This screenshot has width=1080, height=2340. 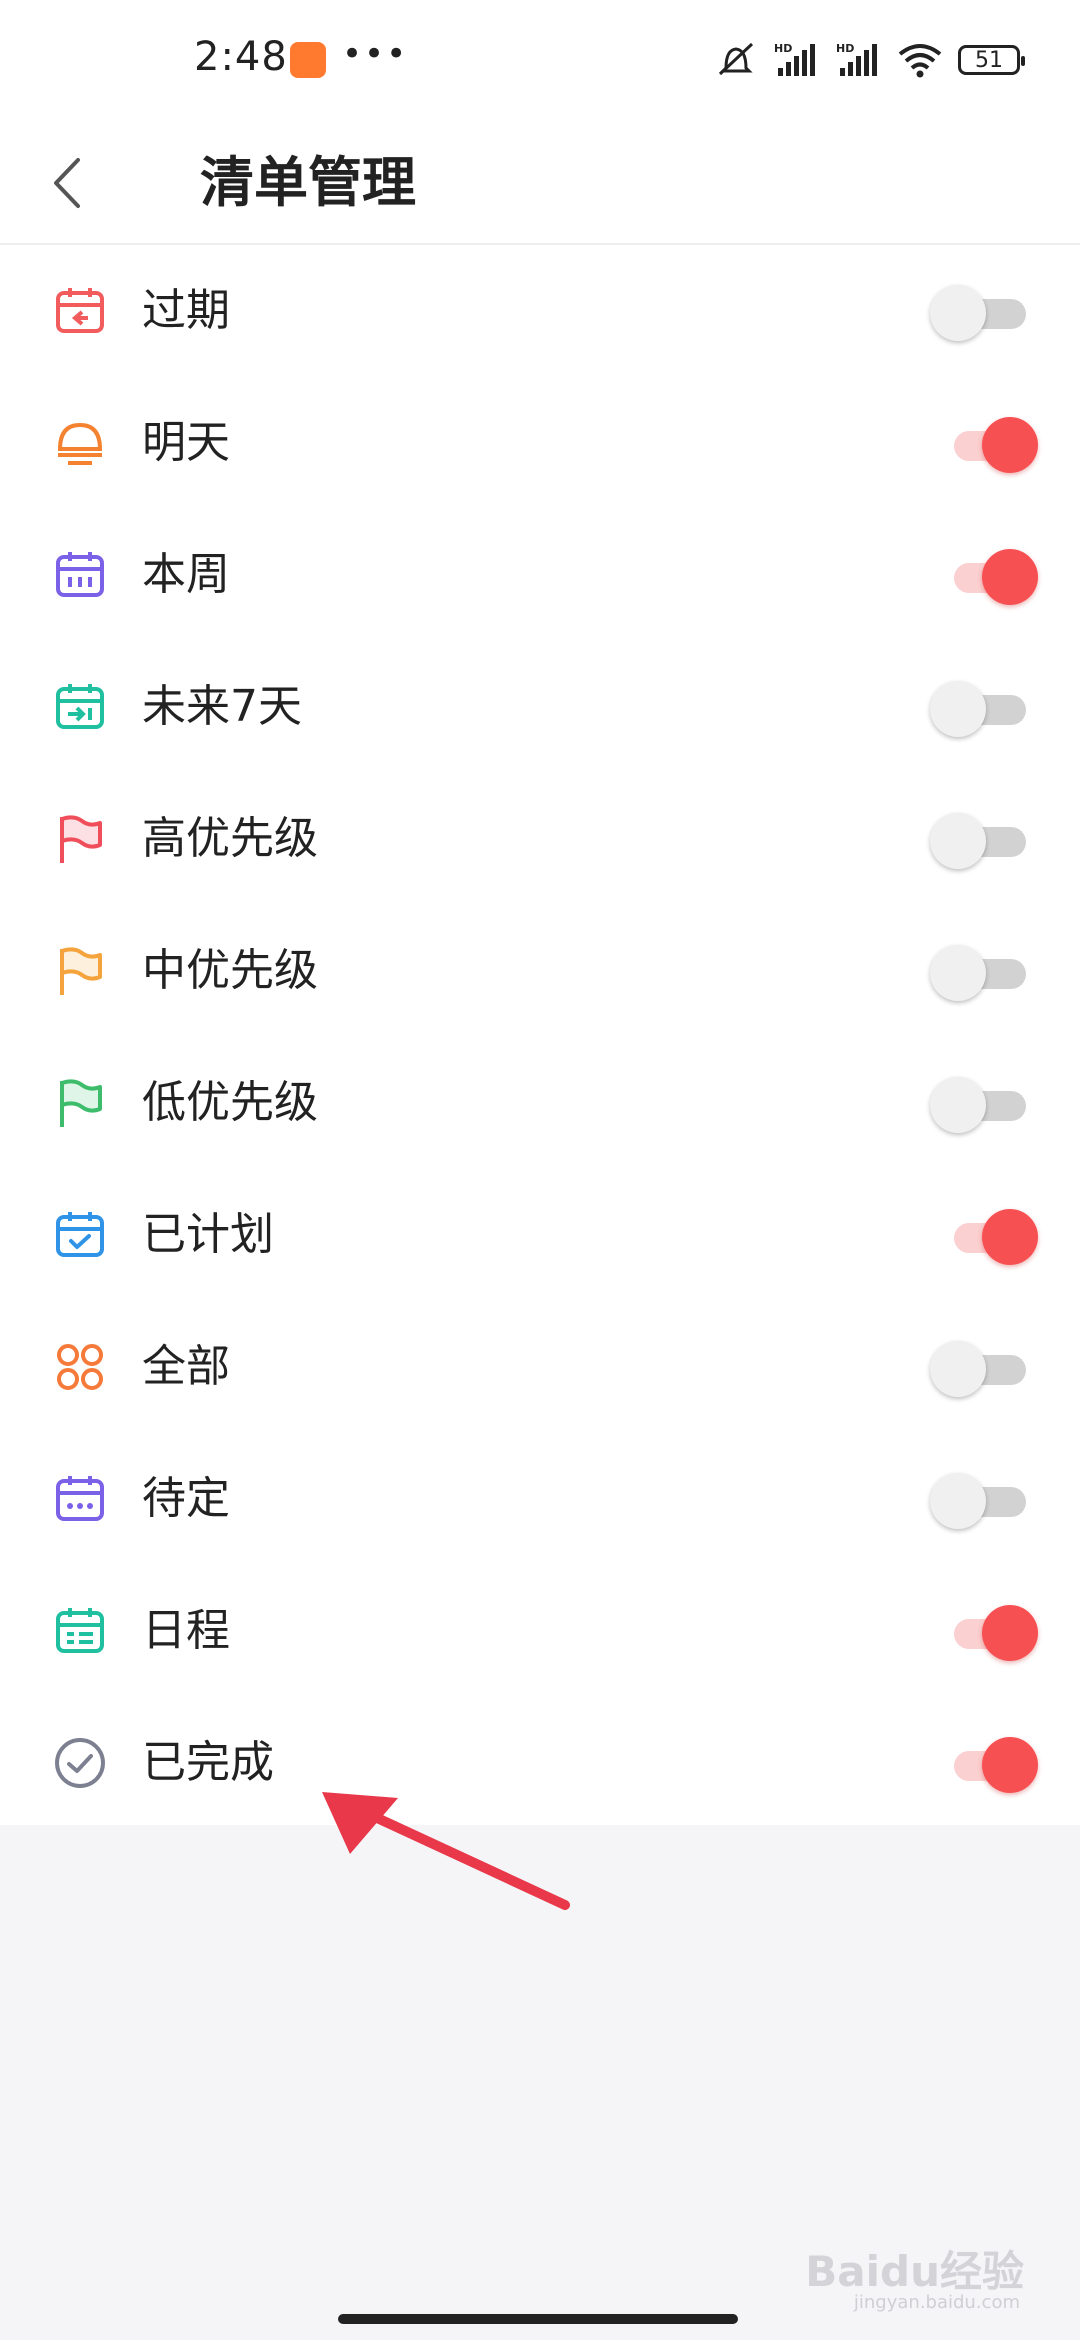 What do you see at coordinates (375, 54) in the screenshot?
I see `more-notifications-icon: •••` at bounding box center [375, 54].